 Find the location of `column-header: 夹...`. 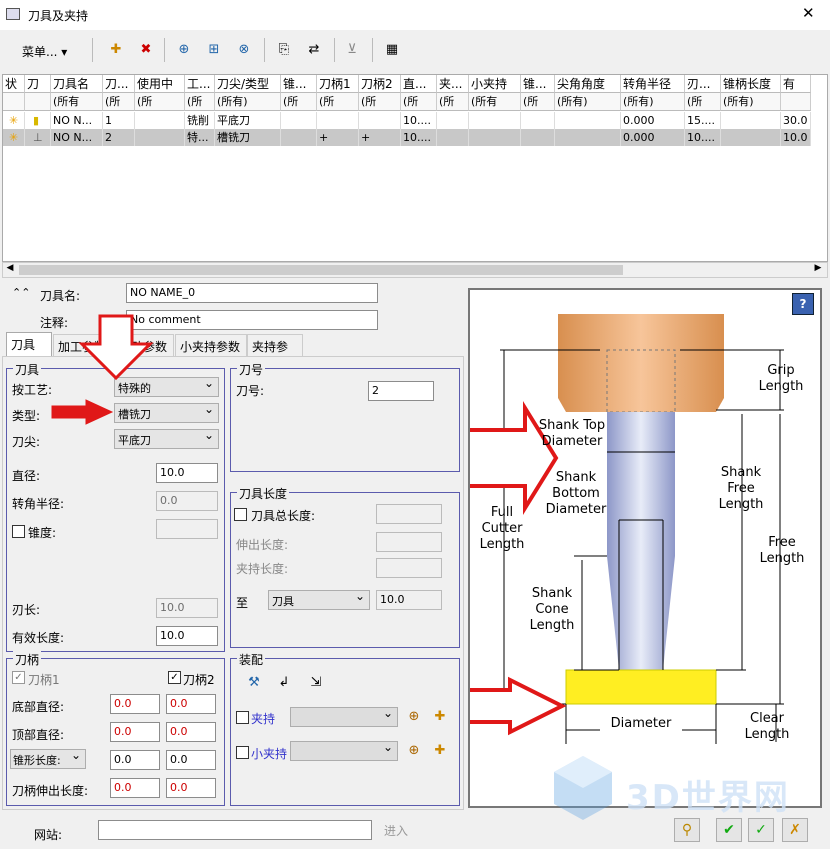

column-header: 夹... is located at coordinates (453, 84).